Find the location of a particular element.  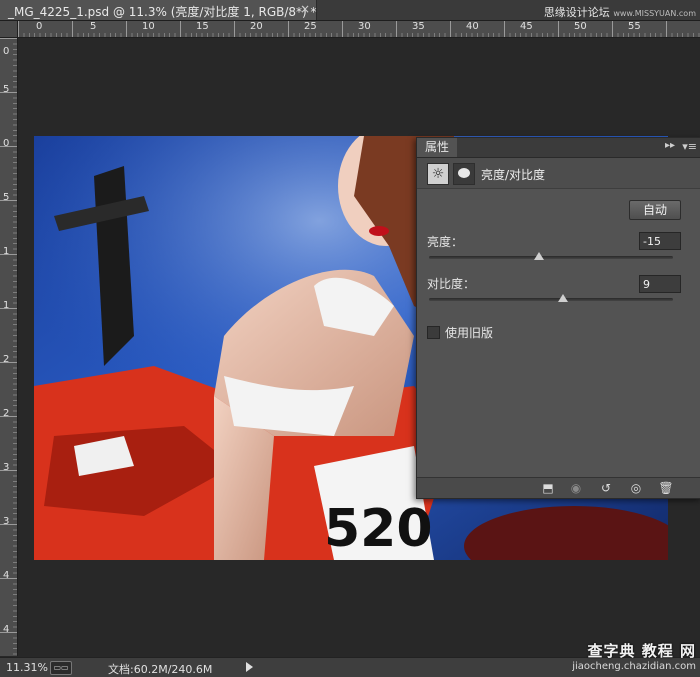

watermark-top: 思缘设计论坛 www.MISSYUAN.com is located at coordinates (620, 12).